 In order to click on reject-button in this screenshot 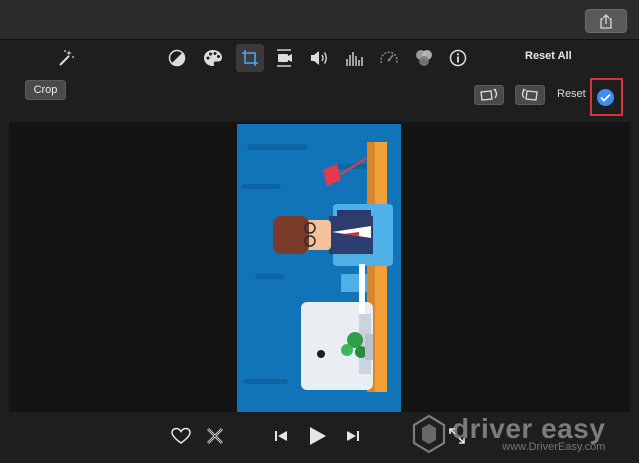, I will do `click(215, 436)`.